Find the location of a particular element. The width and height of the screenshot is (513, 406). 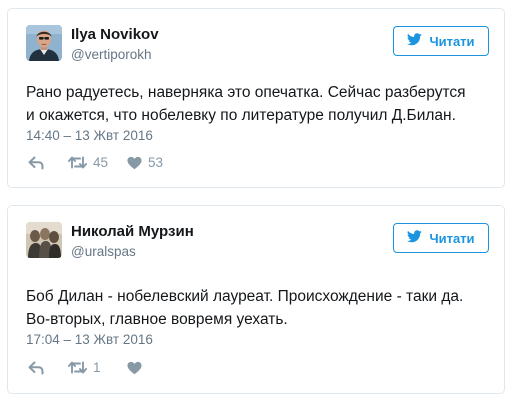

like-count: 53 is located at coordinates (156, 162).